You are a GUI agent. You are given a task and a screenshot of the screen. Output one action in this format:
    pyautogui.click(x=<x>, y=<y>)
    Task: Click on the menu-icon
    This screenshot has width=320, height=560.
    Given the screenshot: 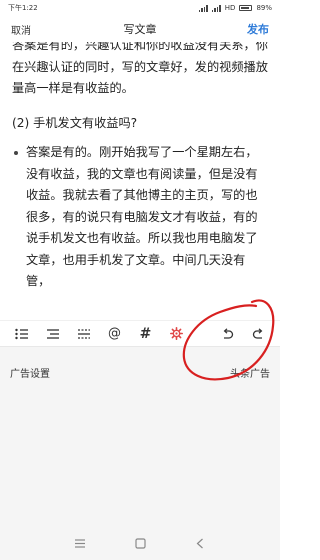 What is the action you would take?
    pyautogui.click(x=80, y=543)
    